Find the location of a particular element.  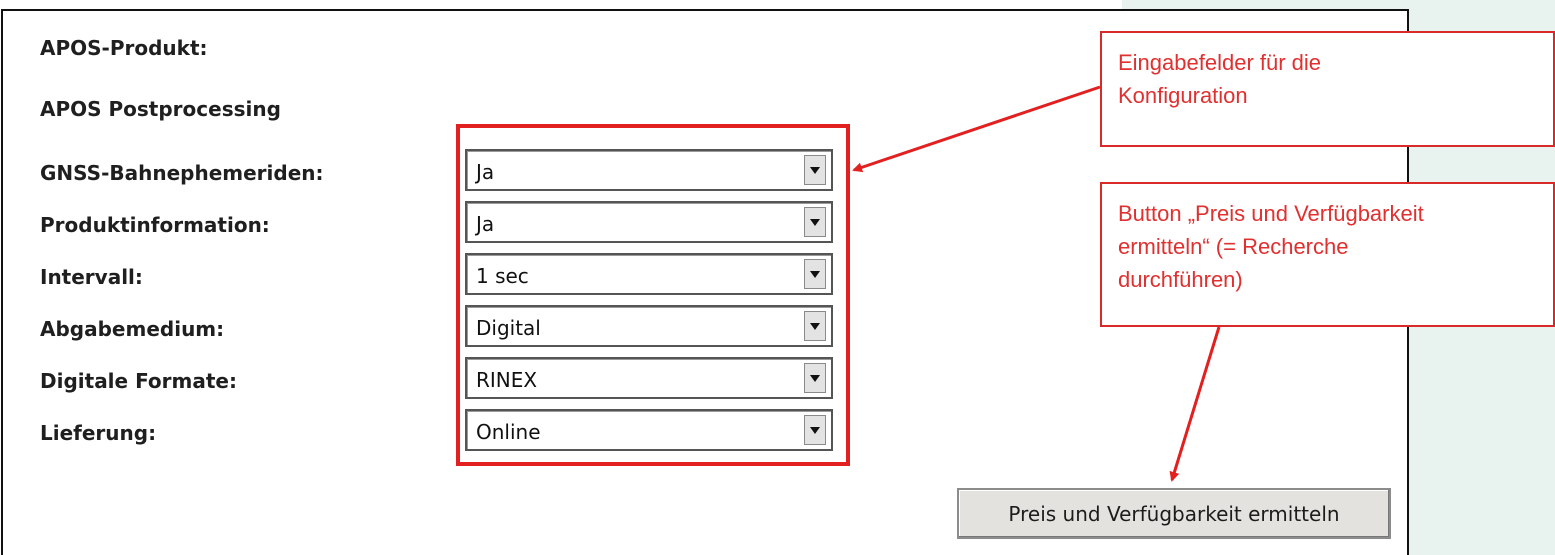

product-name: APOS Postprocessing is located at coordinates (160, 109).